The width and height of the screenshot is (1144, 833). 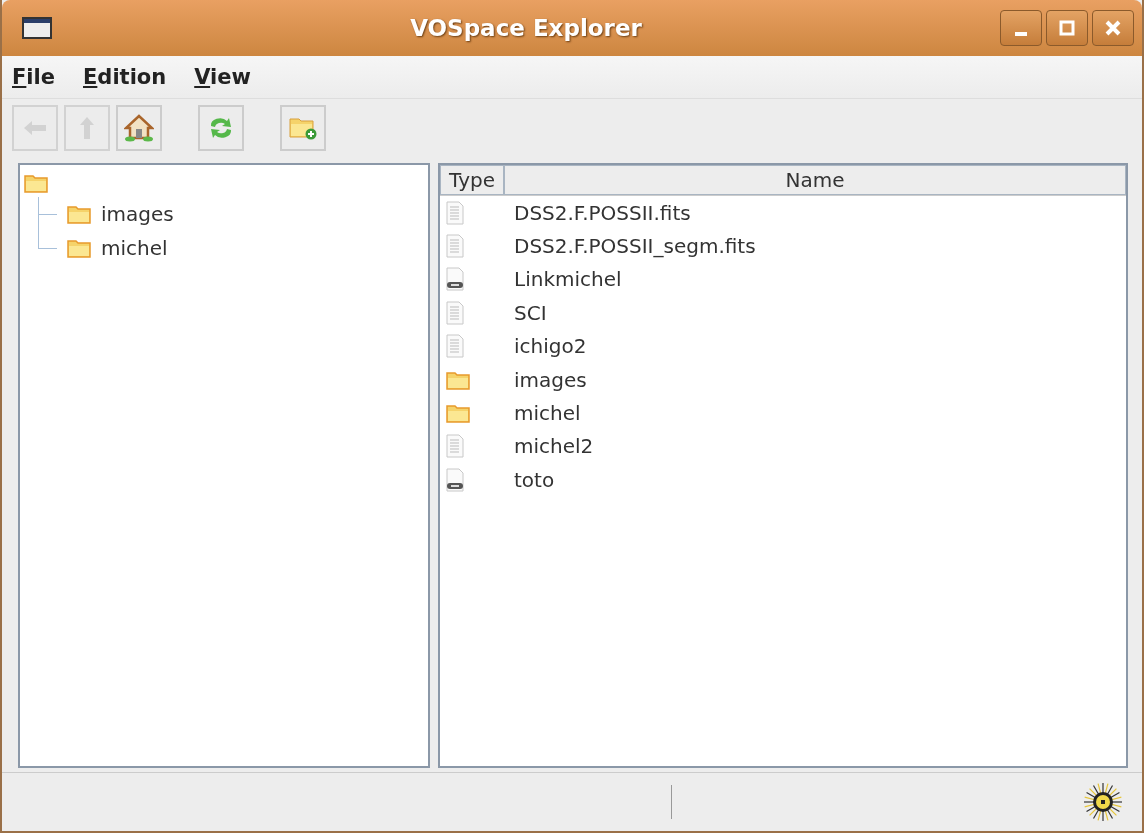 I want to click on new-folder-button, so click(x=303, y=128).